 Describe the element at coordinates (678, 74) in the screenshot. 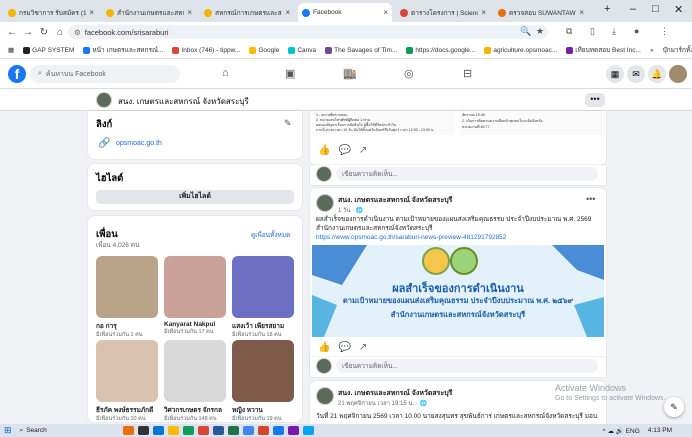

I see `account-avatar` at that location.